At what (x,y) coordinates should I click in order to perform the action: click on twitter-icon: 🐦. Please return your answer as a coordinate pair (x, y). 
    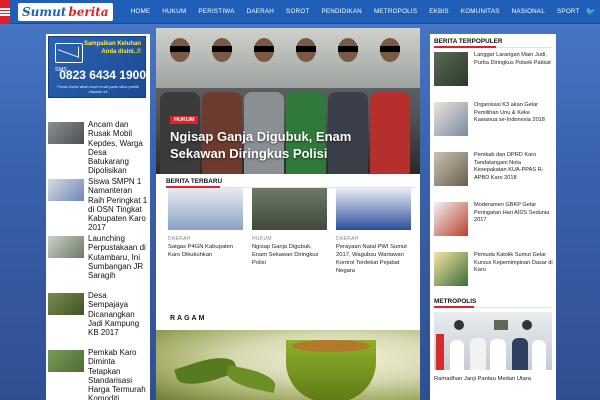
    Looking at the image, I should click on (591, 11).